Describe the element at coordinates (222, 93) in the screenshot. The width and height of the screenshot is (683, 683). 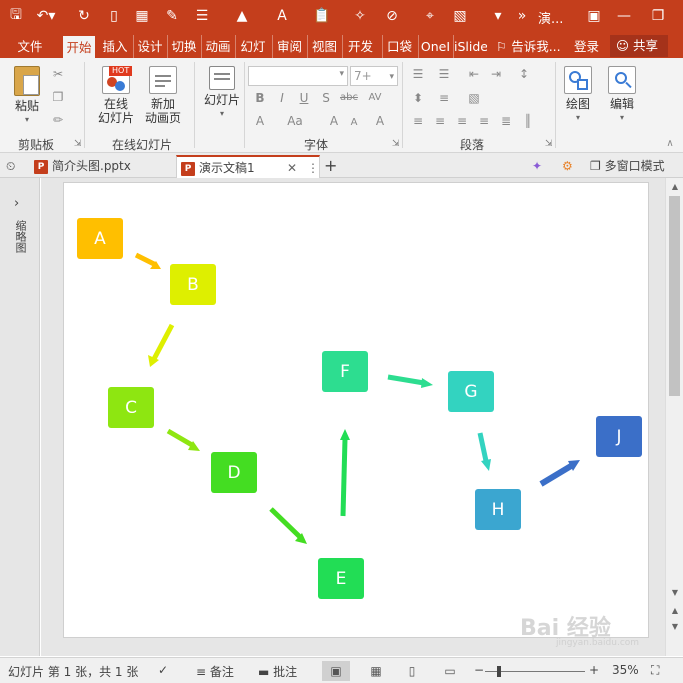
I see `slides-button: 幻灯片 ▾` at that location.